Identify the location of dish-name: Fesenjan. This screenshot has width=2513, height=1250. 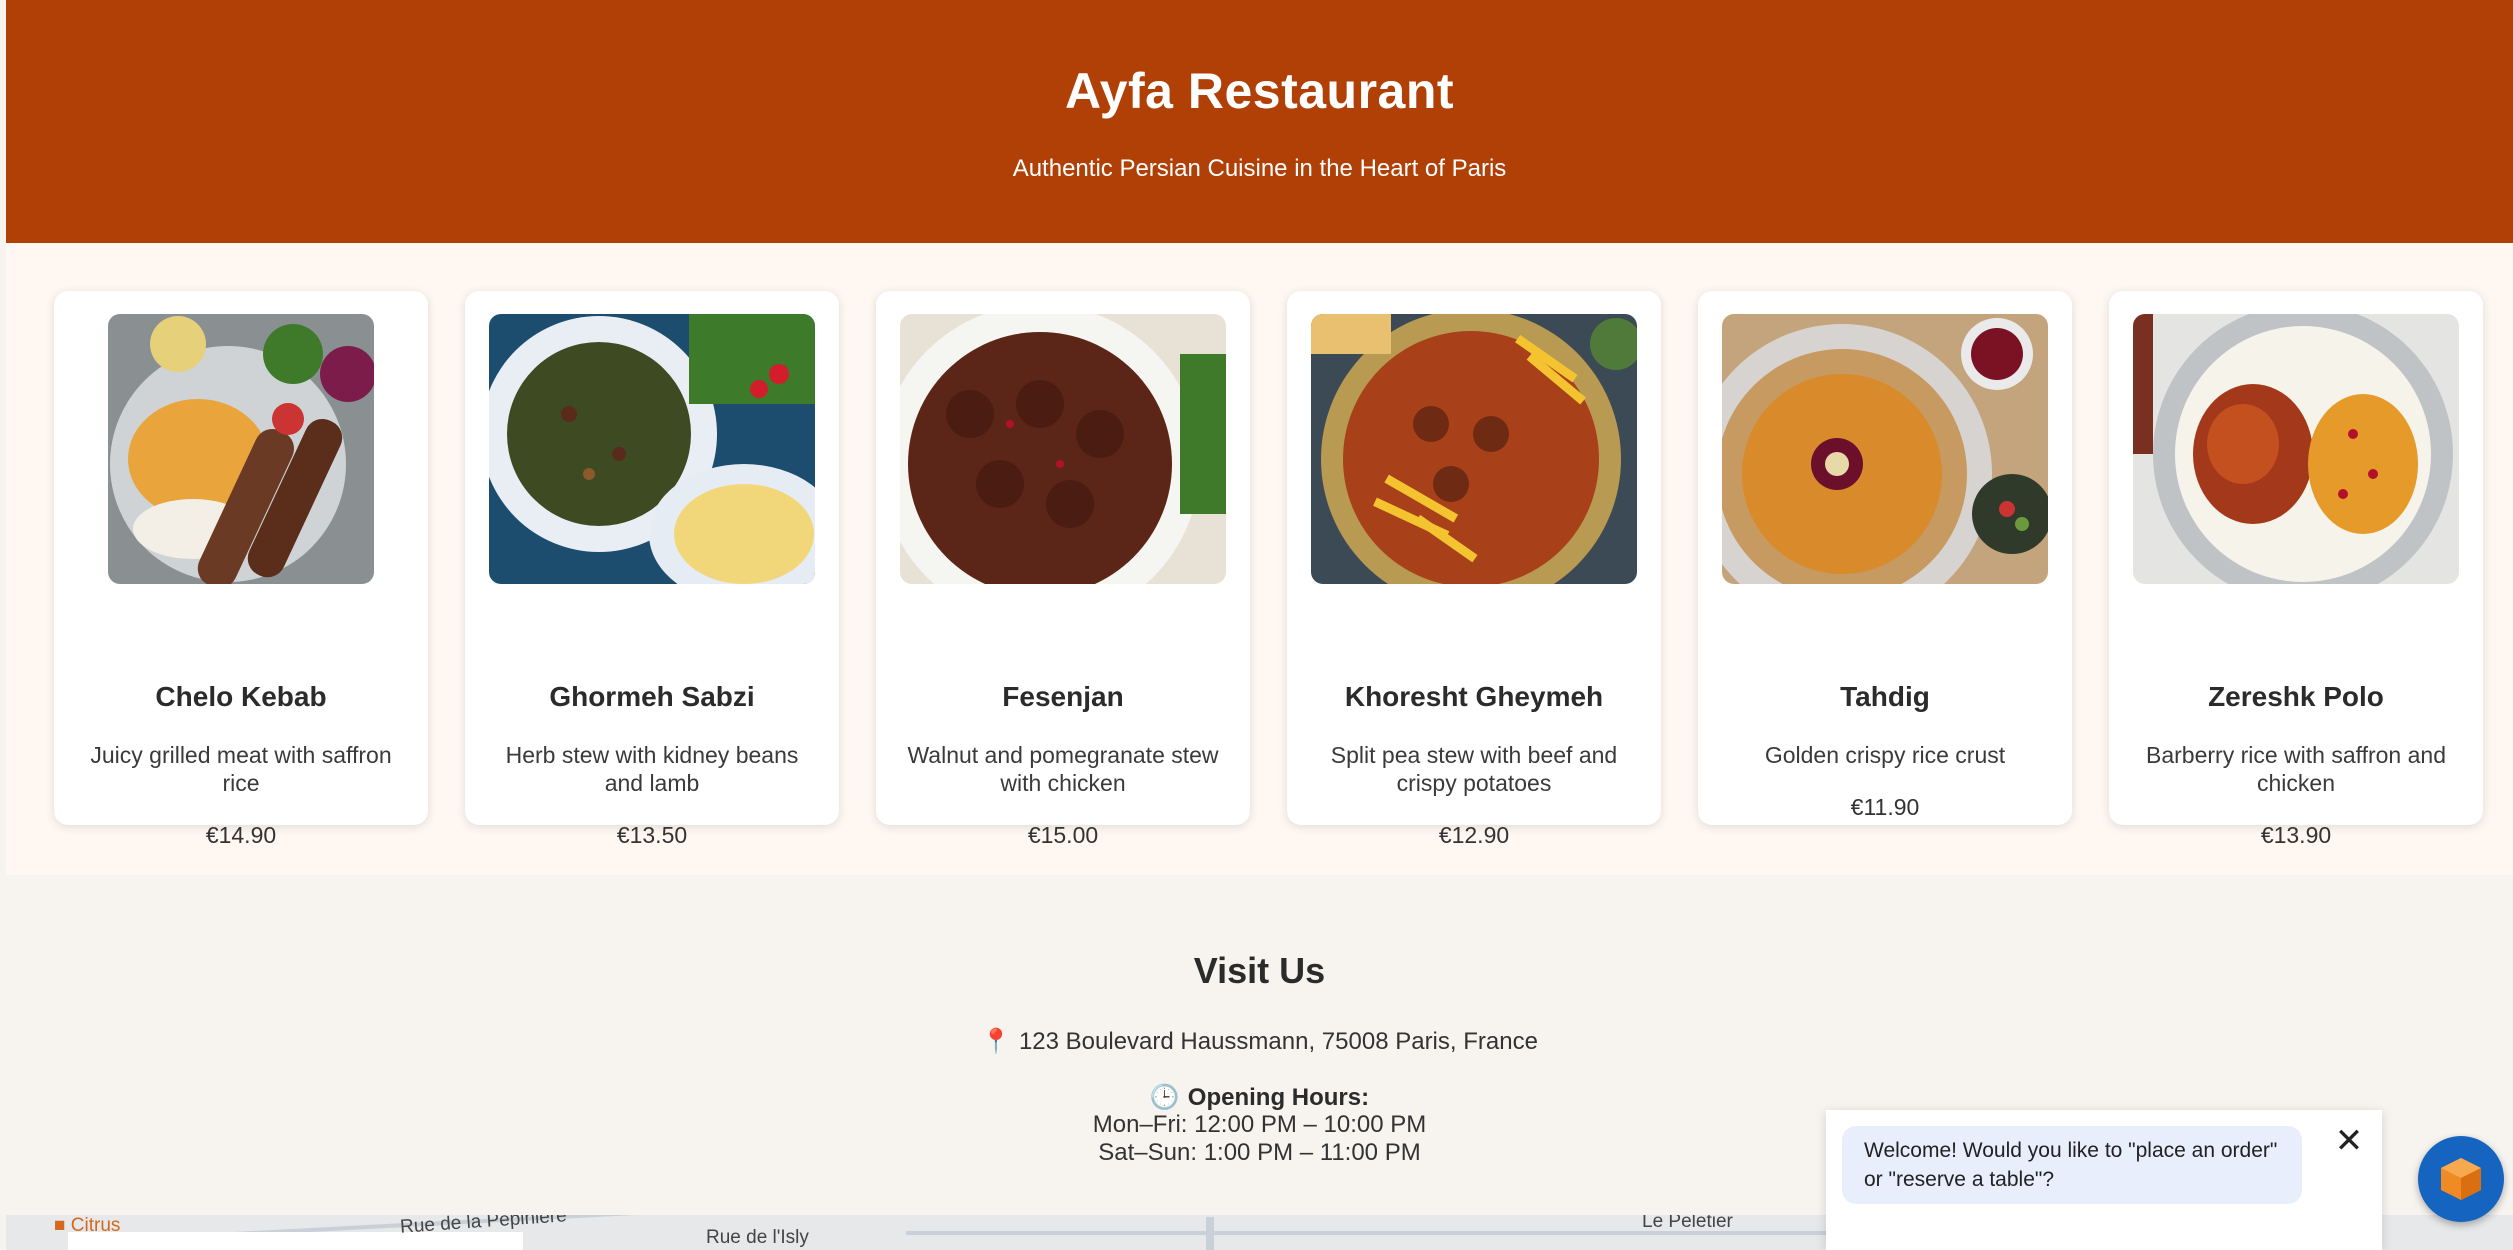
(1063, 696).